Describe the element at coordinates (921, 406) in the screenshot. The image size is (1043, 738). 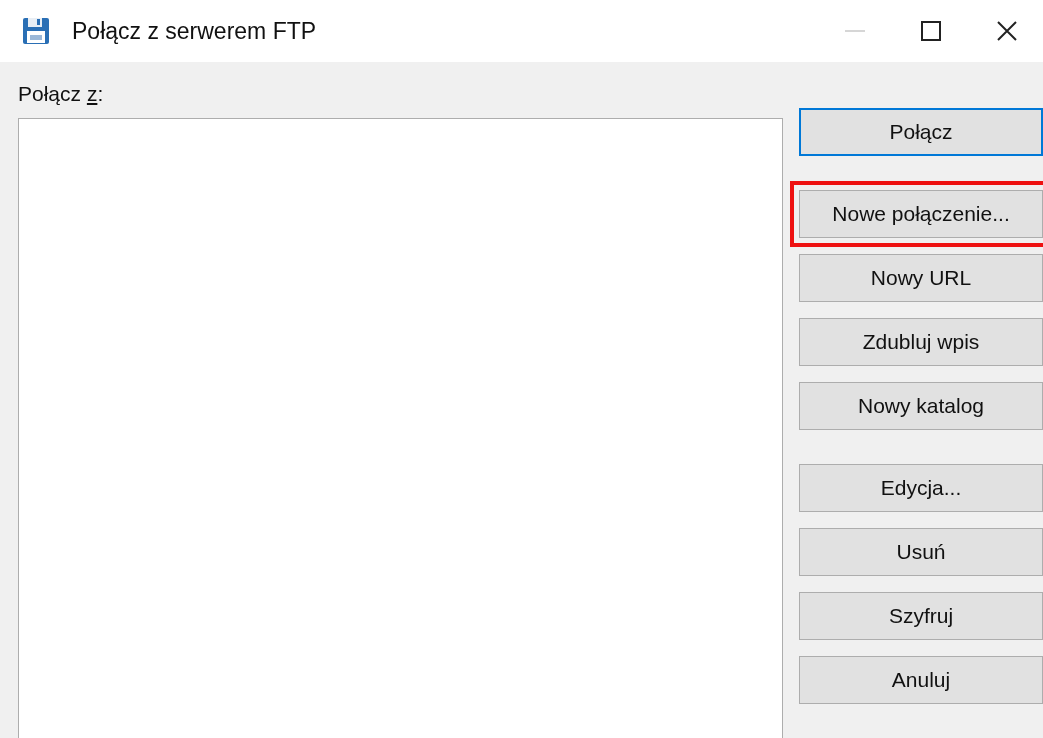
I see `dialog-button: Nowy katalog` at that location.